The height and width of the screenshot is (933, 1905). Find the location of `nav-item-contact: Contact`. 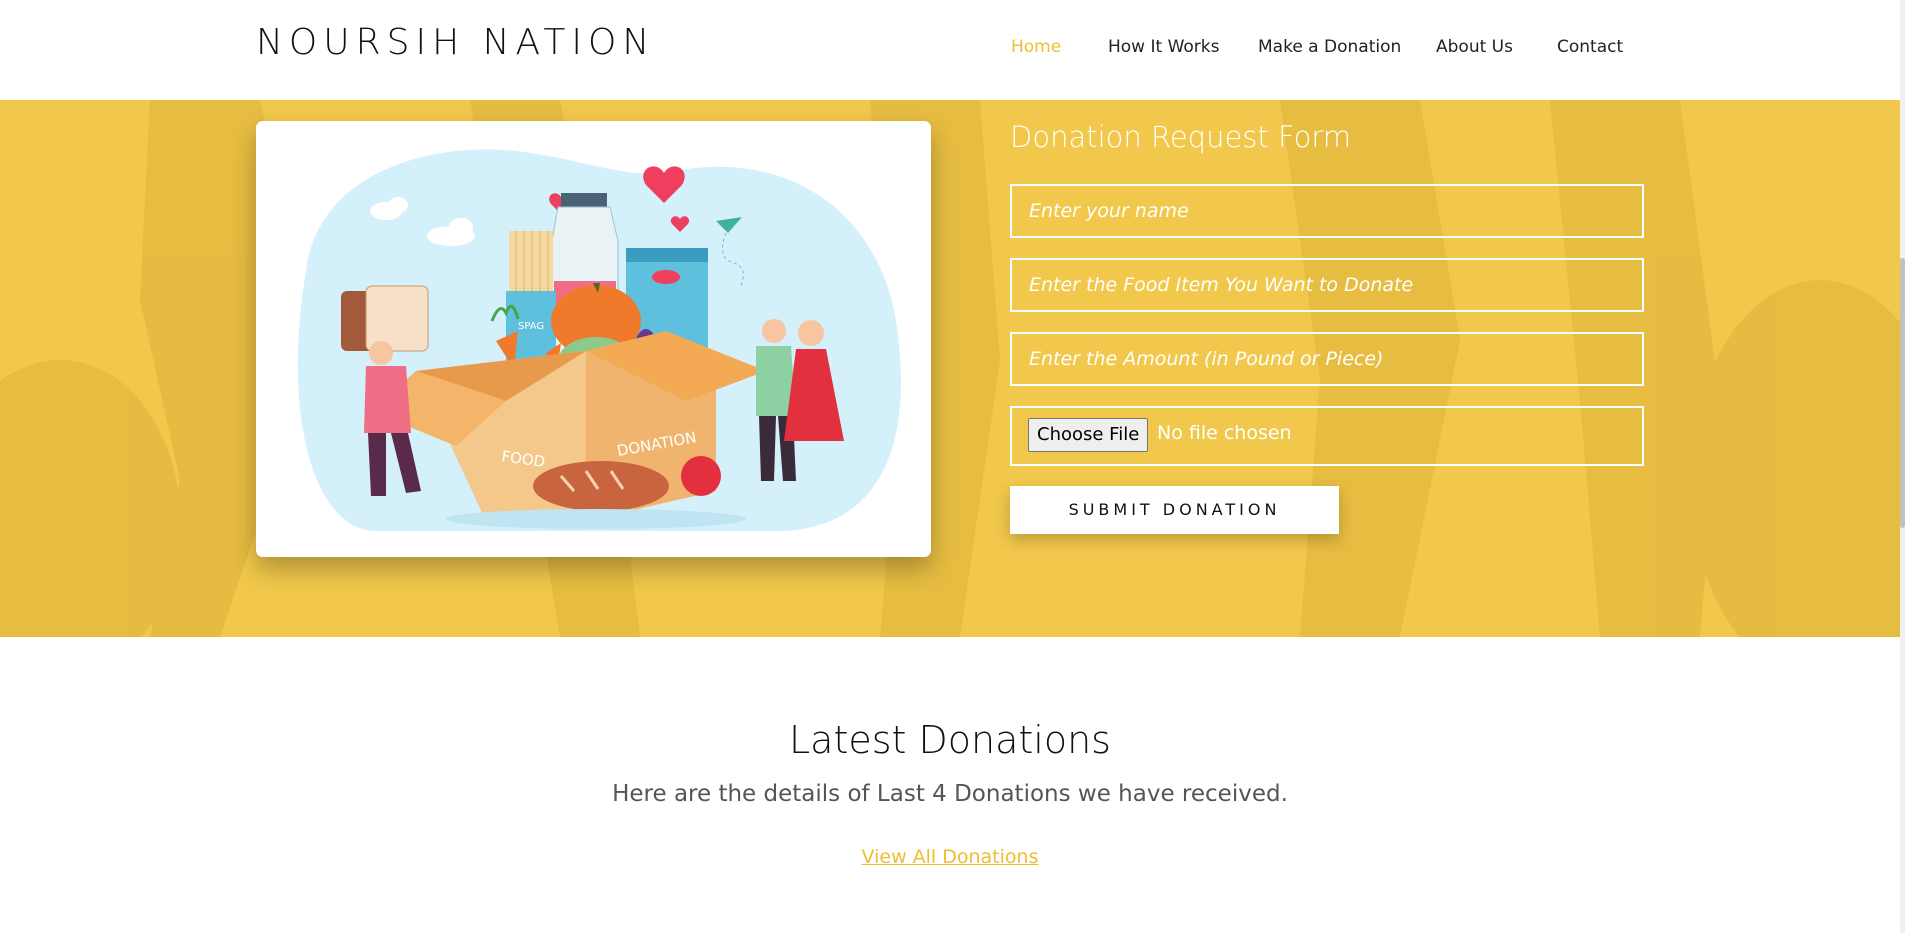

nav-item-contact: Contact is located at coordinates (1590, 47).